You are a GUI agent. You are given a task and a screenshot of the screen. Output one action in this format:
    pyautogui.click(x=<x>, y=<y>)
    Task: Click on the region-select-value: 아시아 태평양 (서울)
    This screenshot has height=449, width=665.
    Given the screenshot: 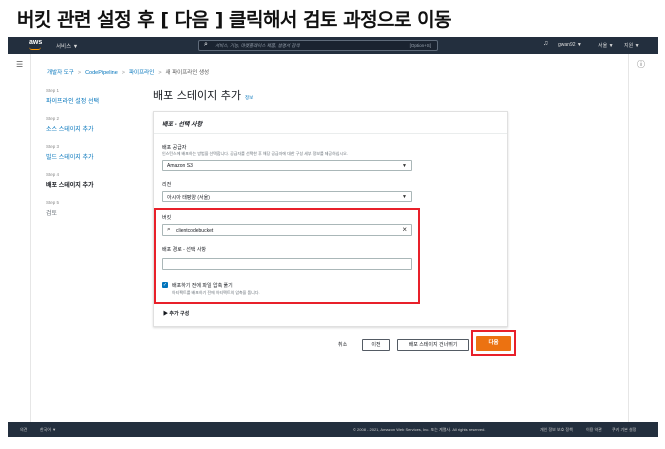 What is the action you would take?
    pyautogui.click(x=188, y=198)
    